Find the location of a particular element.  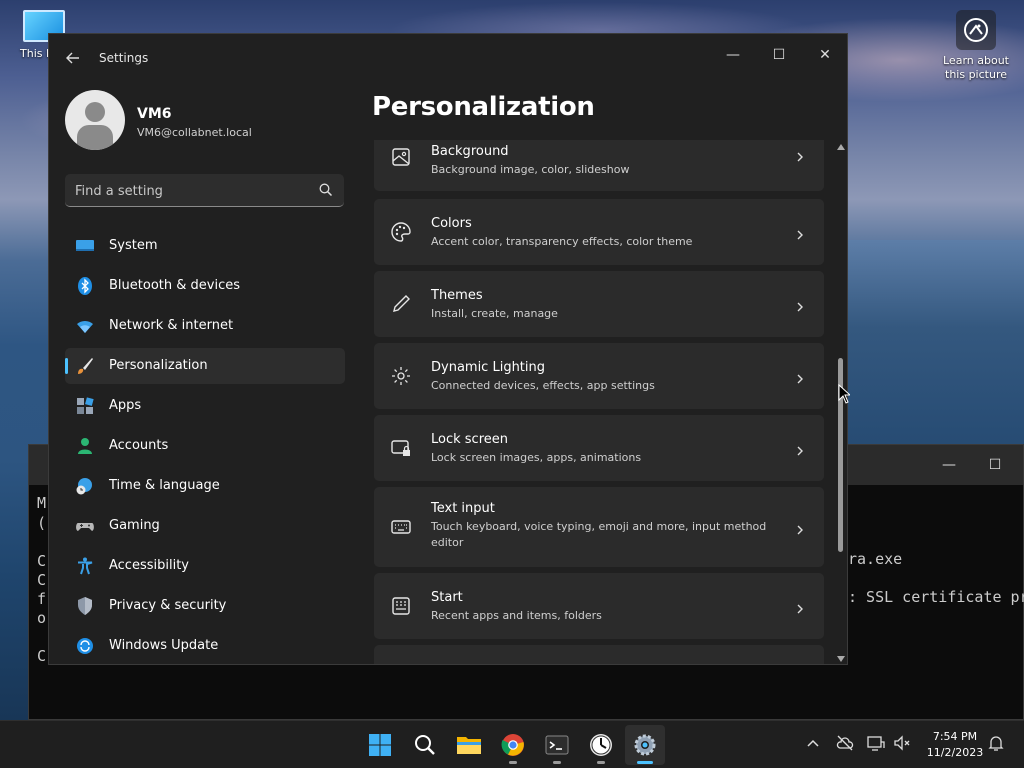

sidebar-item-label: Accessibility is located at coordinates (149, 565).